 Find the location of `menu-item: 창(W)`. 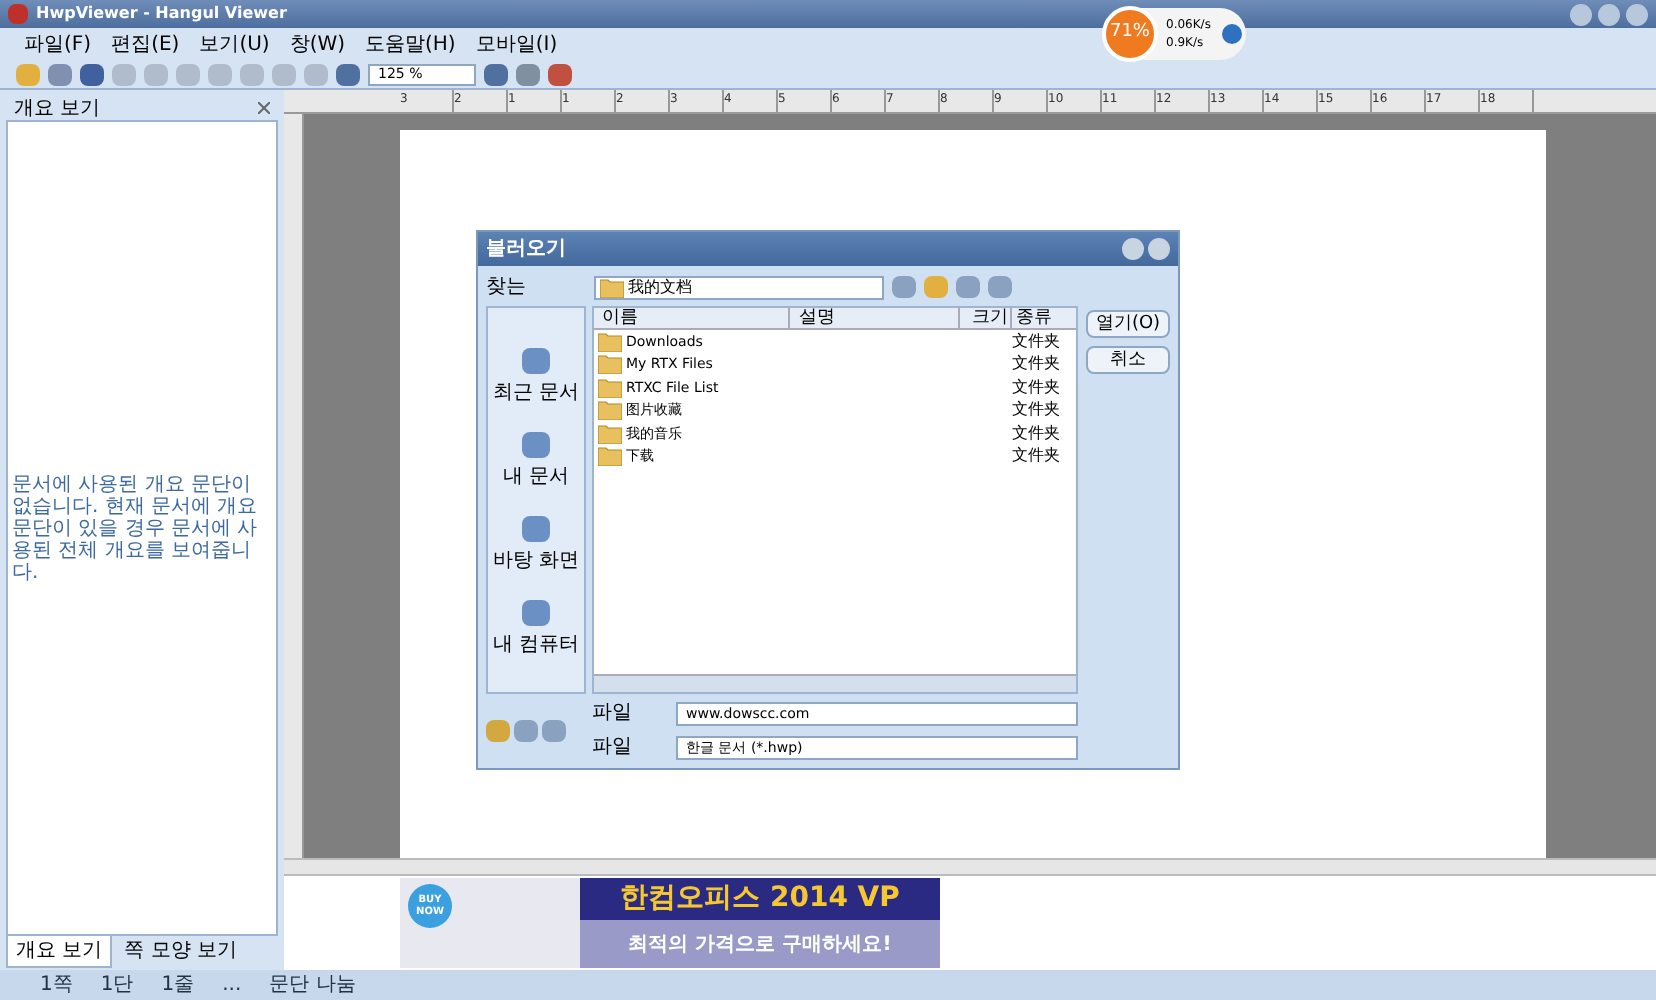

menu-item: 창(W) is located at coordinates (317, 44).